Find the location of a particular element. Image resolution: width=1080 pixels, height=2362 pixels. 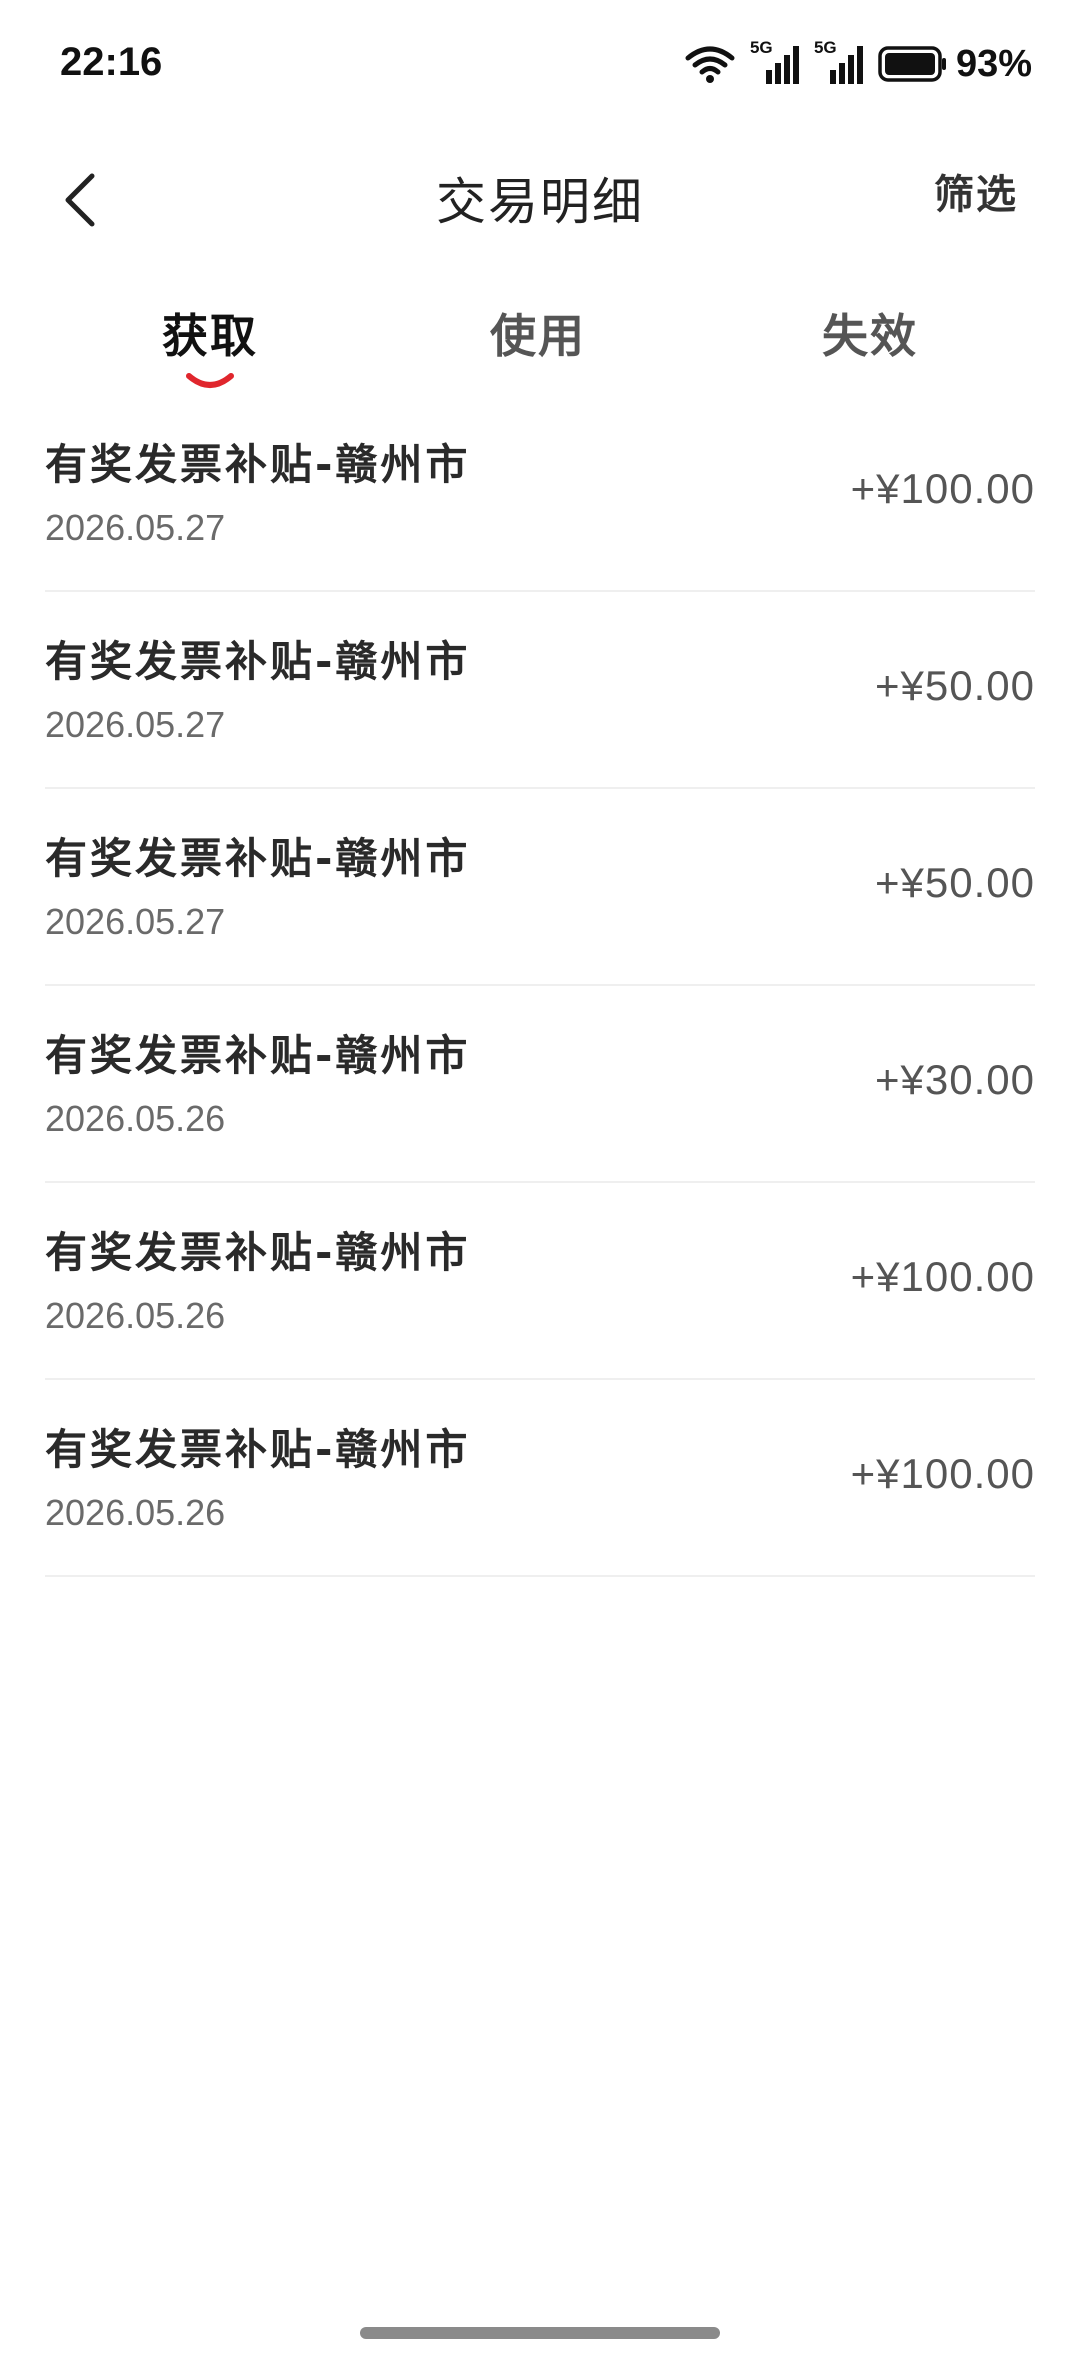

list-item: 有奖发票补贴-赣州市 2026.05.27 +¥100.00 is located at coordinates (540, 493).